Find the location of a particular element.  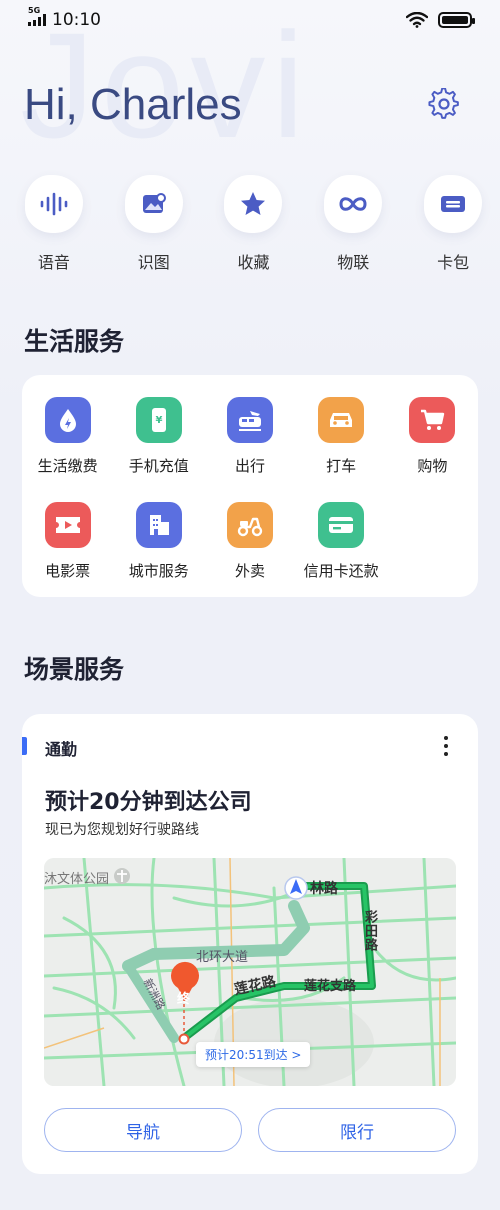

service-label: 信用卡还款 is located at coordinates (341, 571).